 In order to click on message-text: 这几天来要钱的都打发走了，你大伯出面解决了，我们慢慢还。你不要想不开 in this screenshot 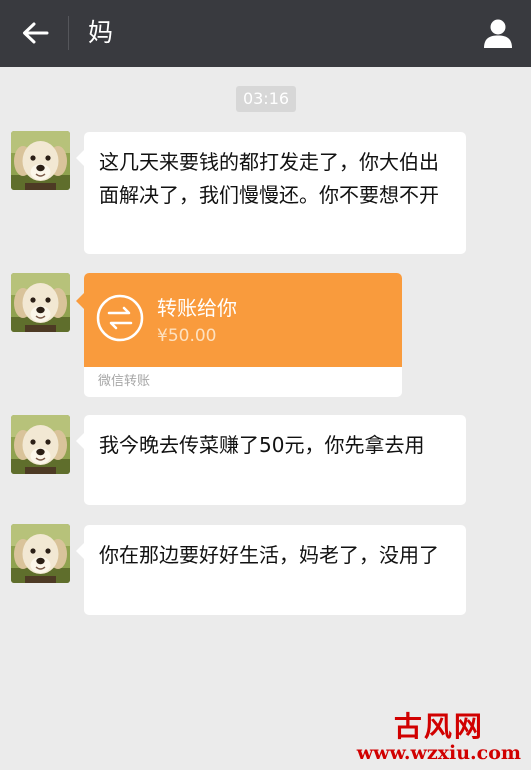, I will do `click(269, 178)`.